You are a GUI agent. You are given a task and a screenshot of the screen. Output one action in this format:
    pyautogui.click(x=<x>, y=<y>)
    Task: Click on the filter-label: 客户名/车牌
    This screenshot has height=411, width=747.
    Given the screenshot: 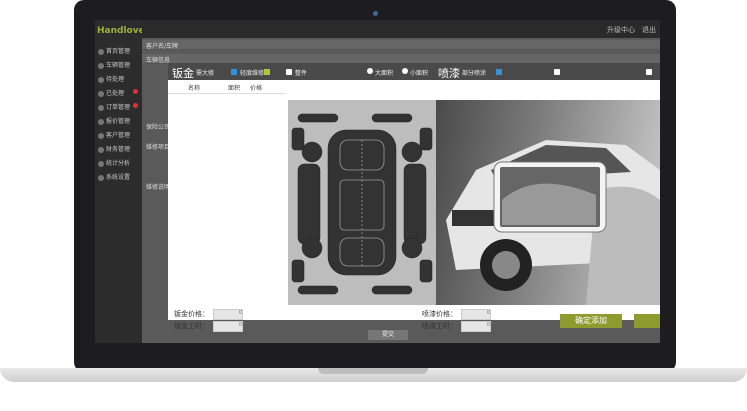 What is the action you would take?
    pyautogui.click(x=162, y=46)
    